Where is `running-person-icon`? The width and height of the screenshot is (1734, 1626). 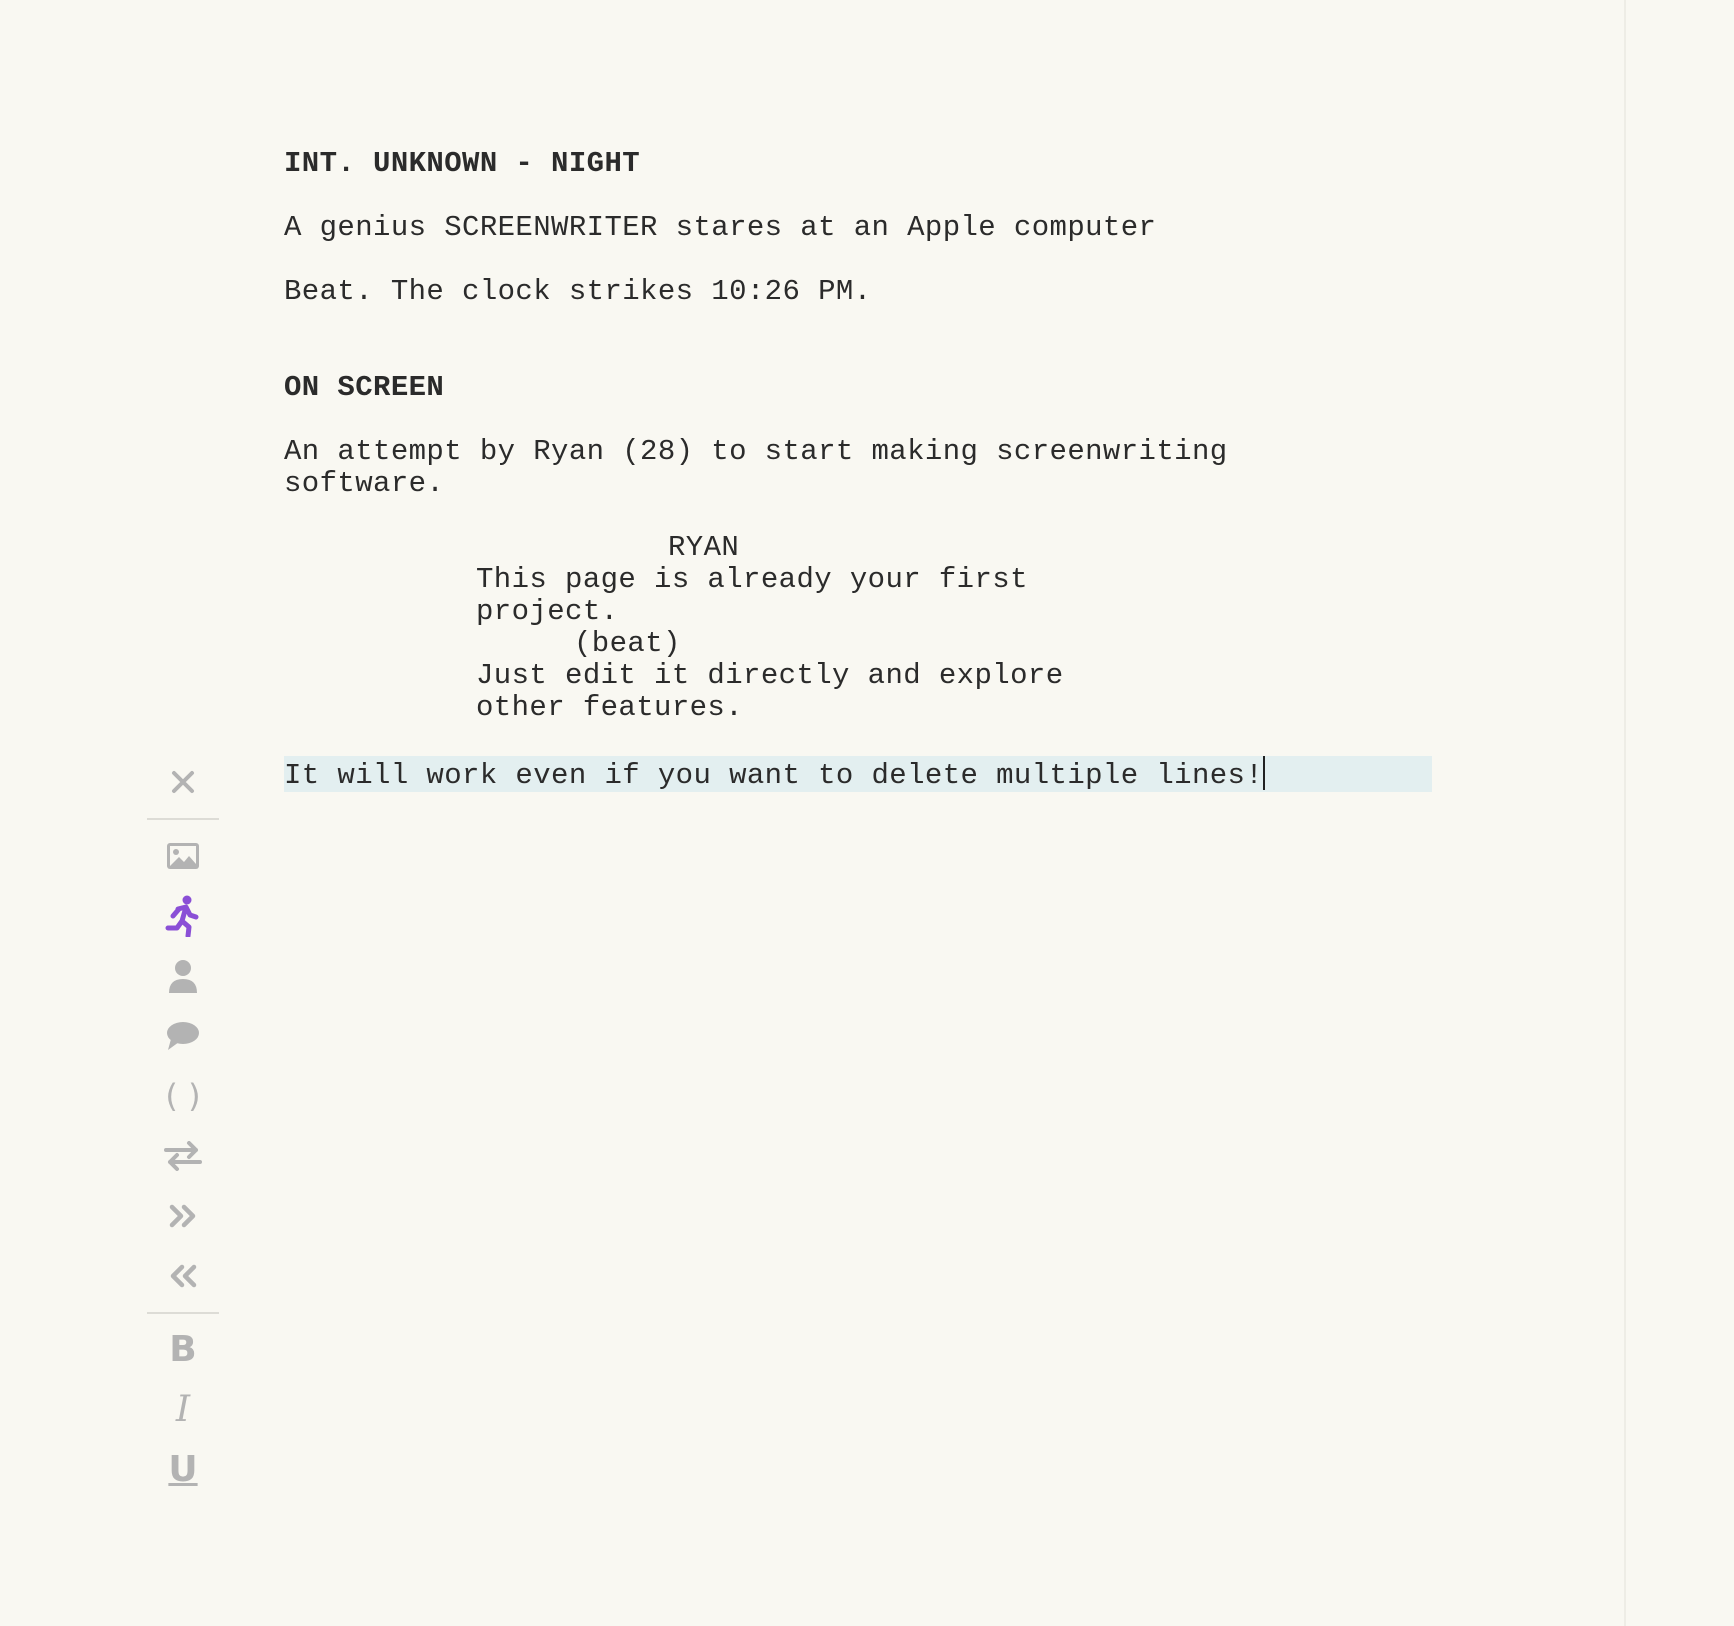
running-person-icon is located at coordinates (183, 916).